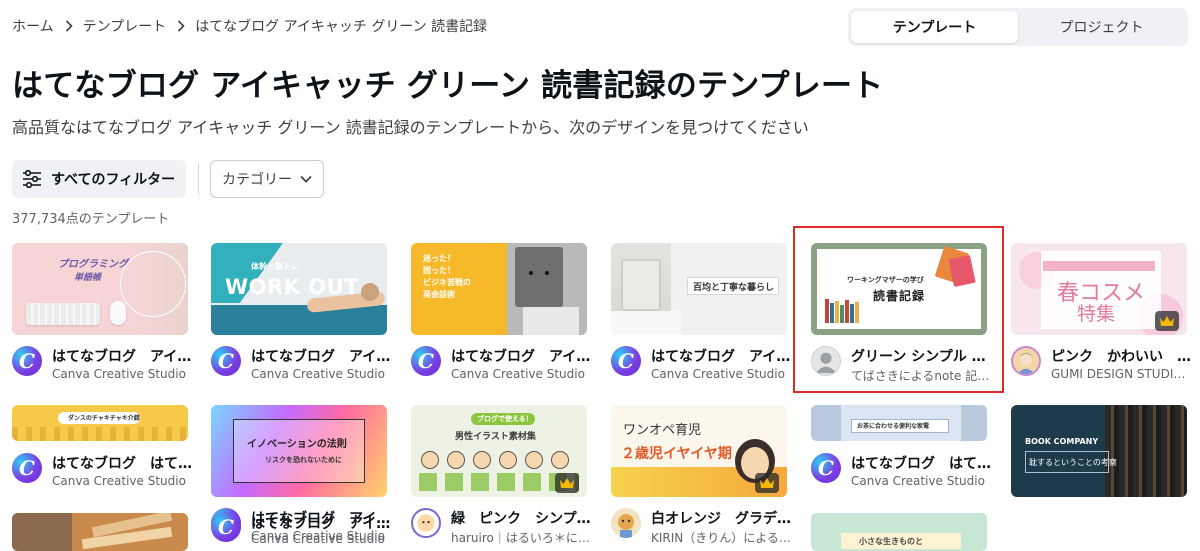 This screenshot has width=1200, height=551. I want to click on template-thumbnail: 体幹と筋トレ WORK OUT, so click(299, 289).